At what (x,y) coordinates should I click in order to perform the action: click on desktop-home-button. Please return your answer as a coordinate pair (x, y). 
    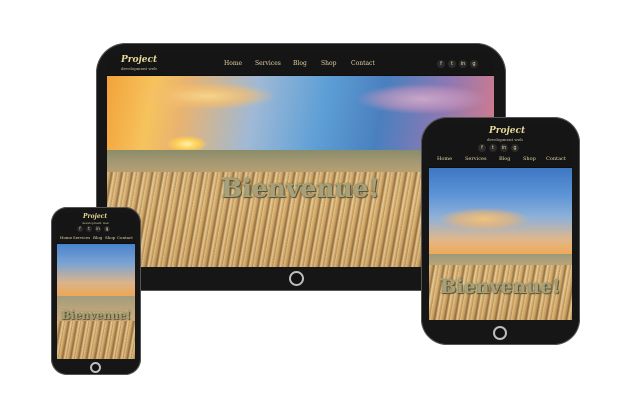
    Looking at the image, I should click on (296, 278).